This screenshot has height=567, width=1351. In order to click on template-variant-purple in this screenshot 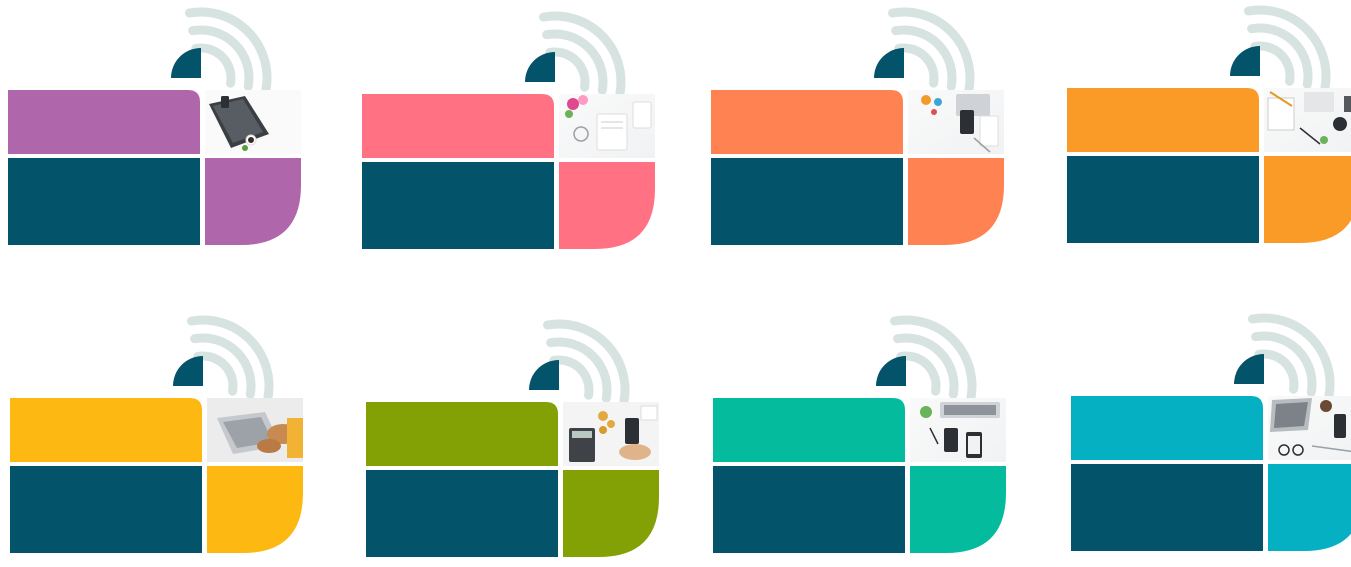, I will do `click(158, 131)`.